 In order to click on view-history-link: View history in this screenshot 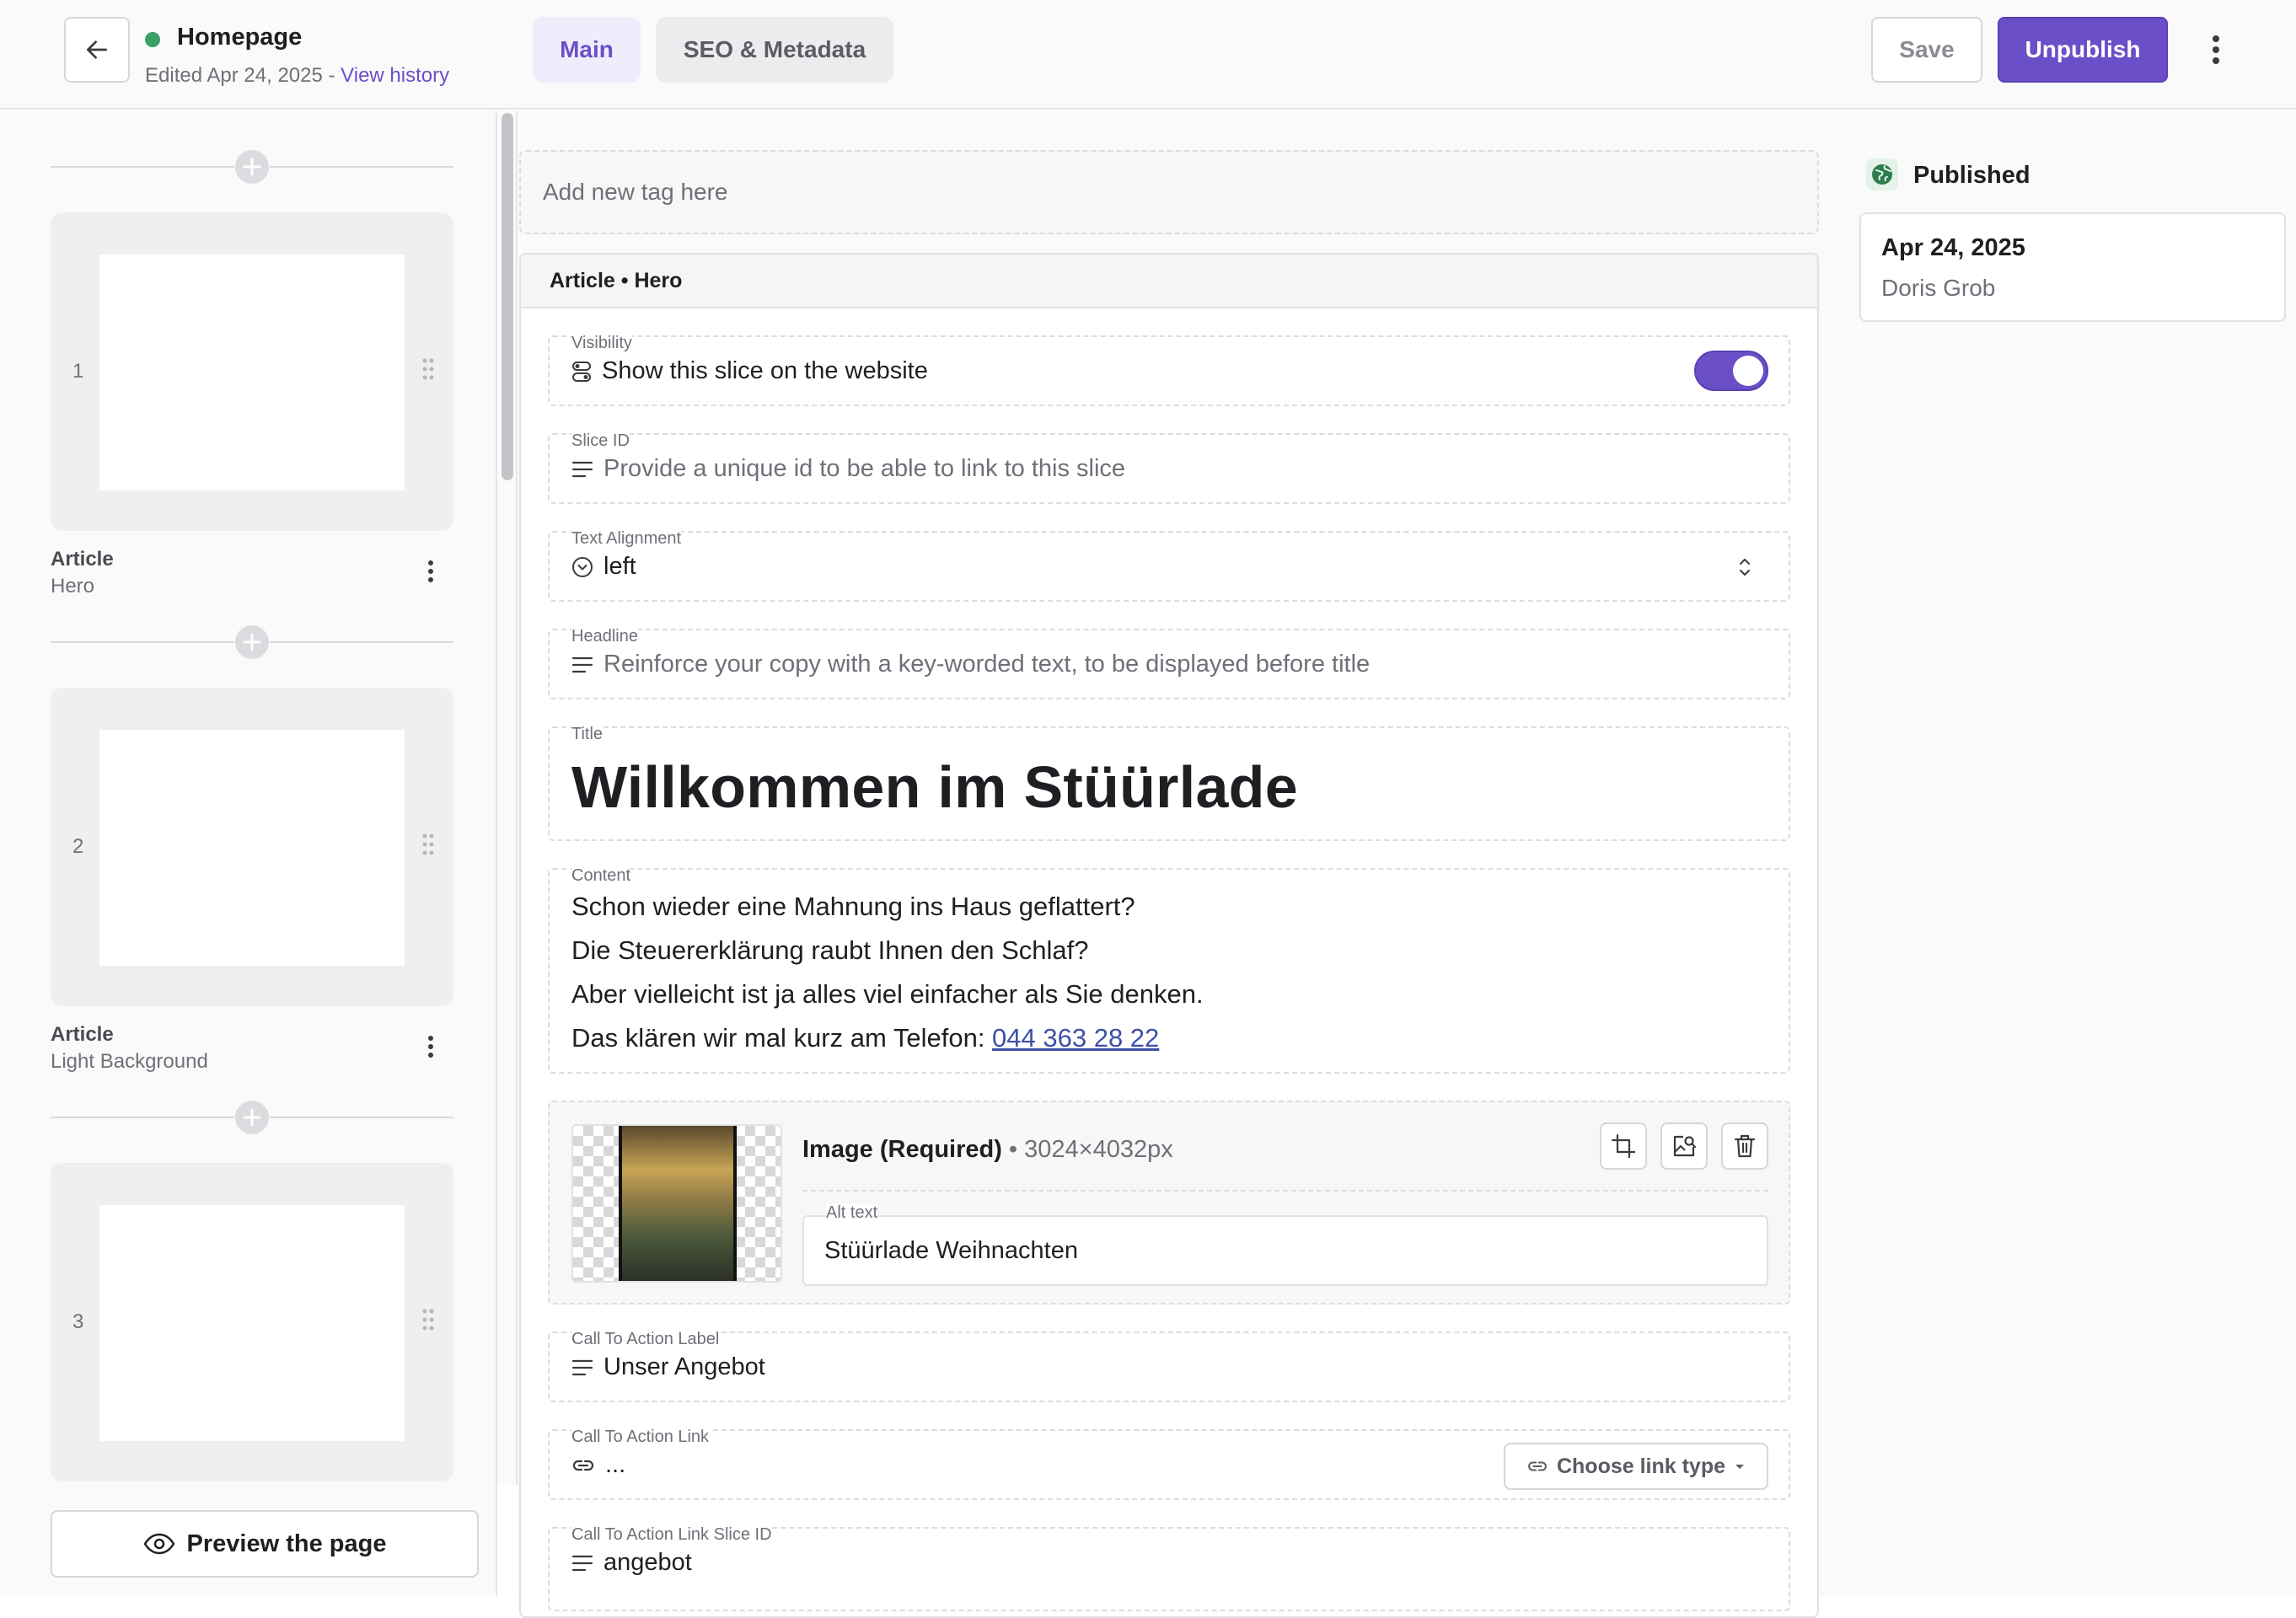, I will do `click(395, 75)`.